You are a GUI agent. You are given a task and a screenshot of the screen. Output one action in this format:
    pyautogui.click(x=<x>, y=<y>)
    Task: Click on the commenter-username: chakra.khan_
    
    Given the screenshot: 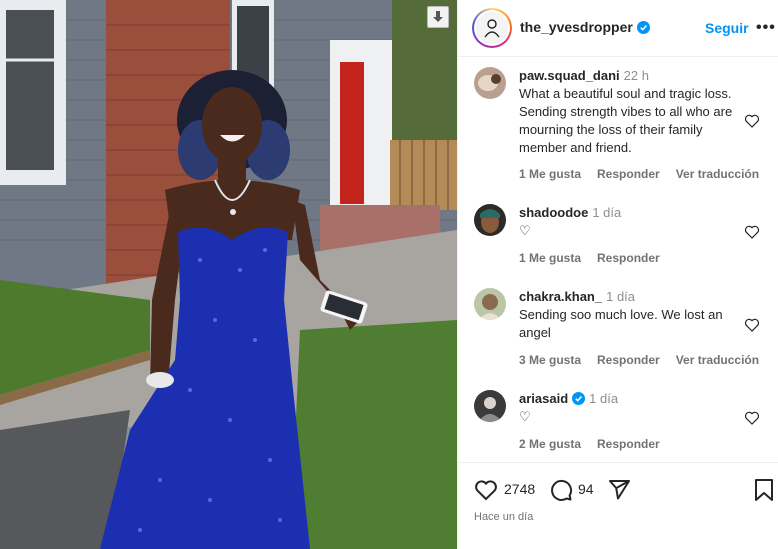 What is the action you would take?
    pyautogui.click(x=560, y=296)
    